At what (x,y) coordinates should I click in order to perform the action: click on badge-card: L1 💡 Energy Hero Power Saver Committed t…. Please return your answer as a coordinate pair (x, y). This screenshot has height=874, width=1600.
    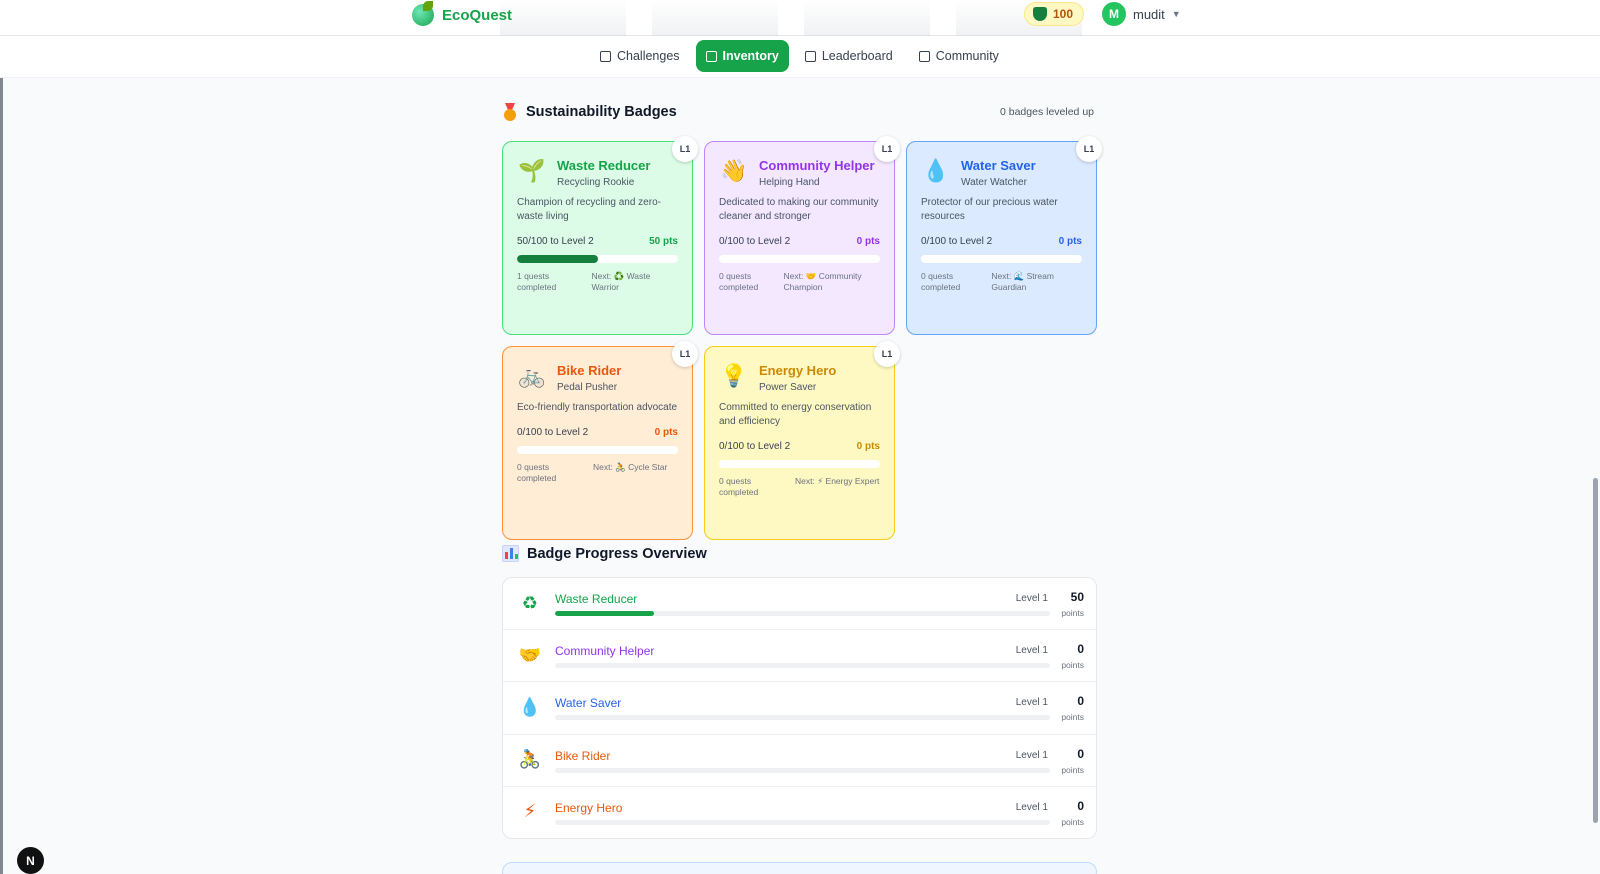
    Looking at the image, I should click on (802, 440).